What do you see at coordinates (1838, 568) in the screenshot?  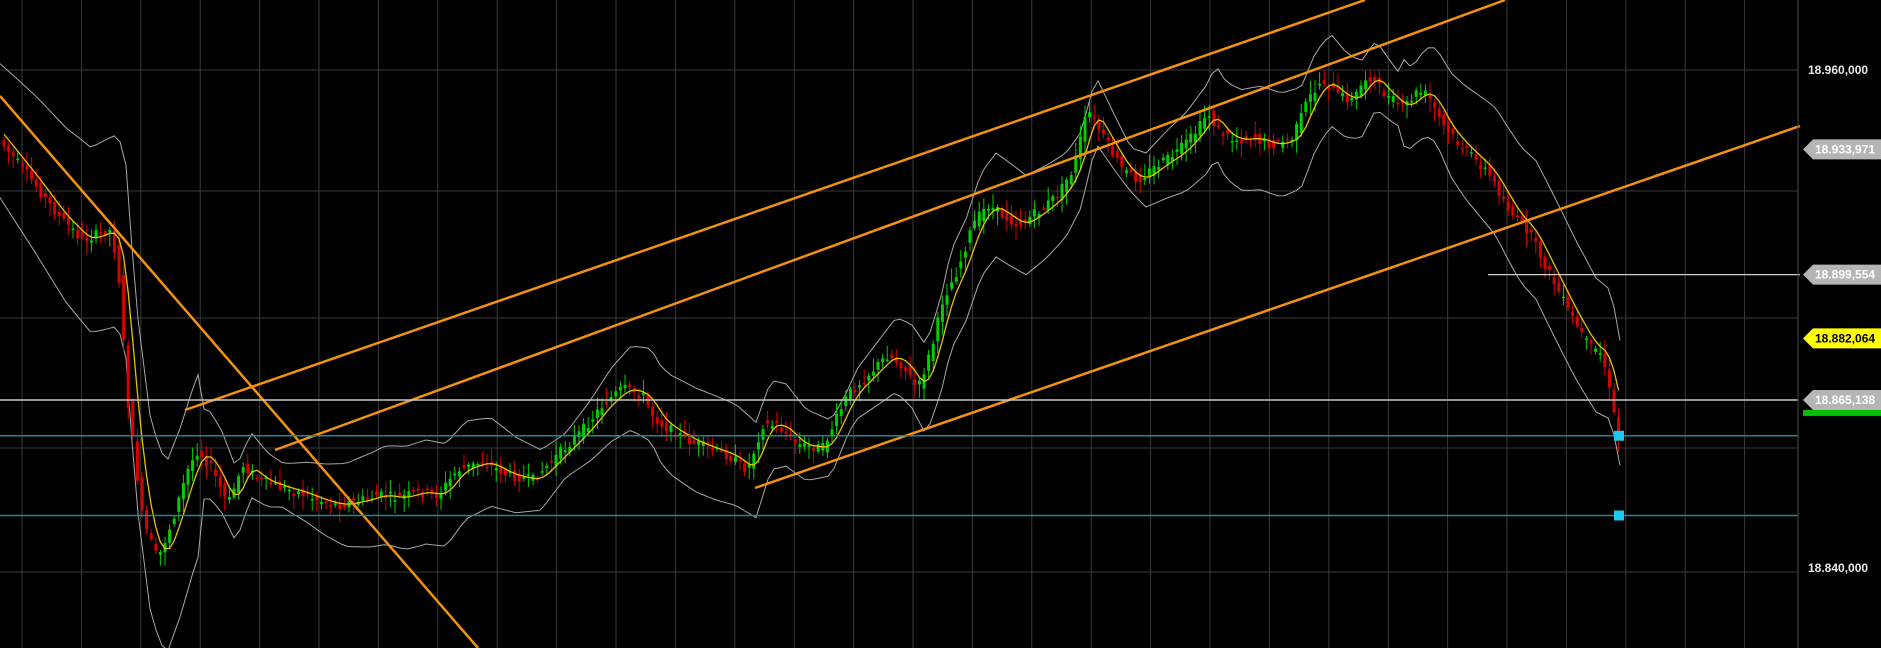 I see `price-axis-tick-label: 18.840,000` at bounding box center [1838, 568].